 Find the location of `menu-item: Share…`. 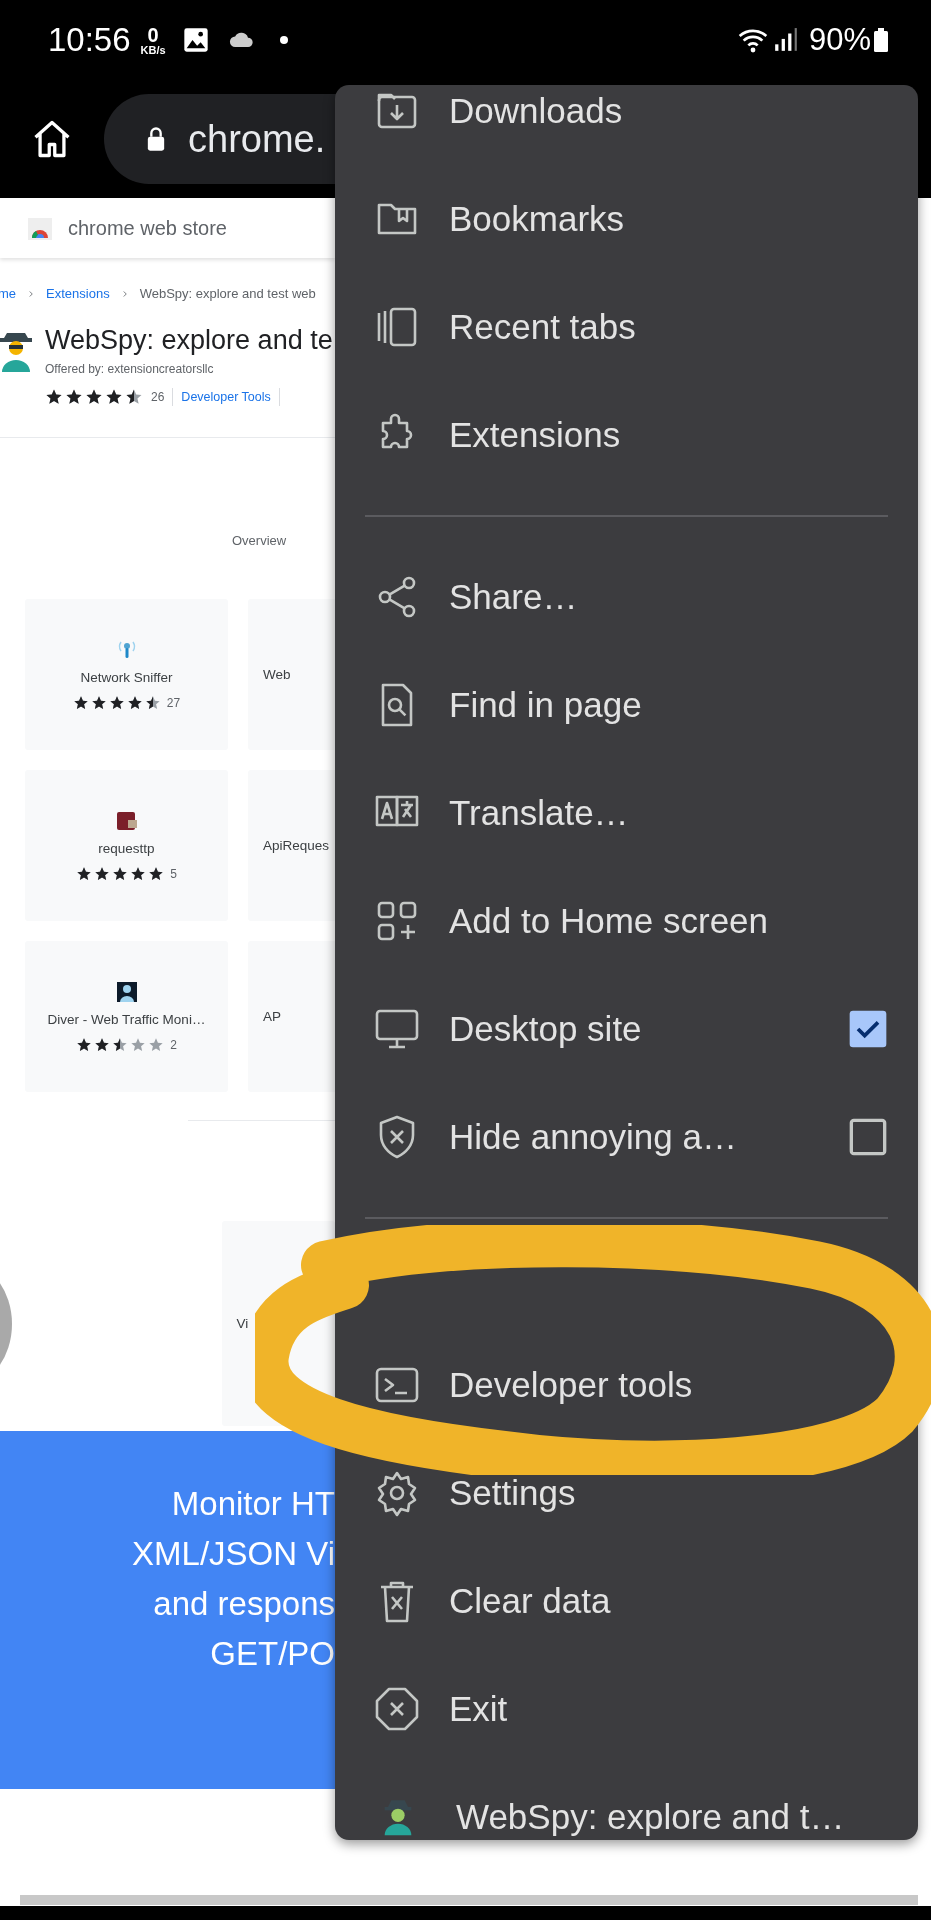

menu-item: Share… is located at coordinates (626, 597).